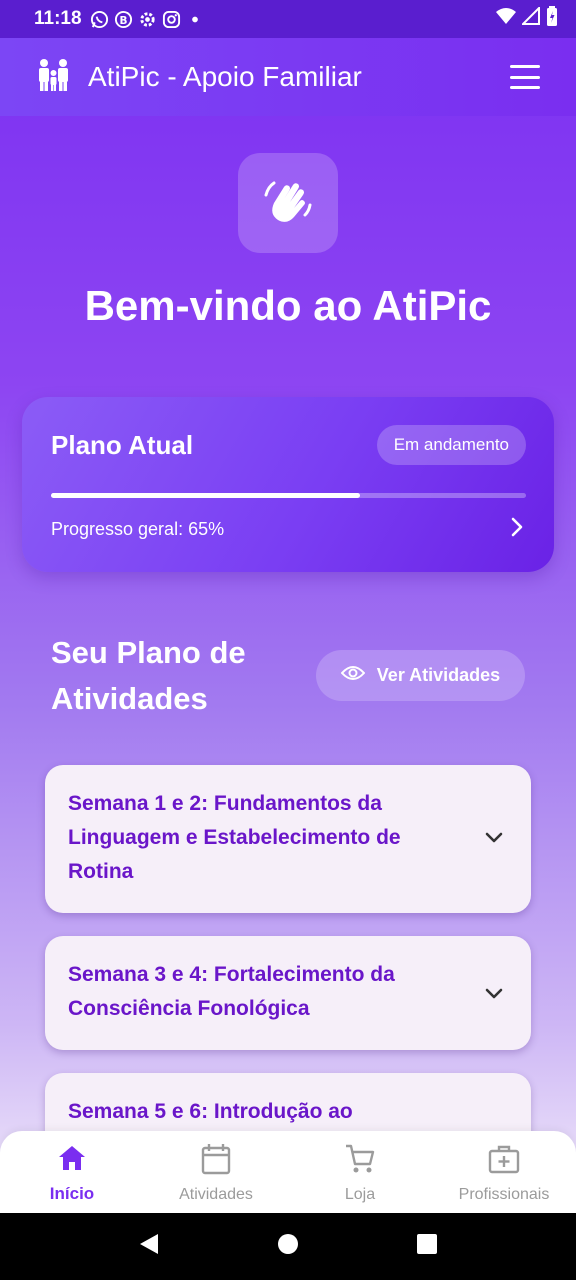 This screenshot has width=576, height=1280. Describe the element at coordinates (504, 1194) in the screenshot. I see `nav-label: Profissionais` at that location.